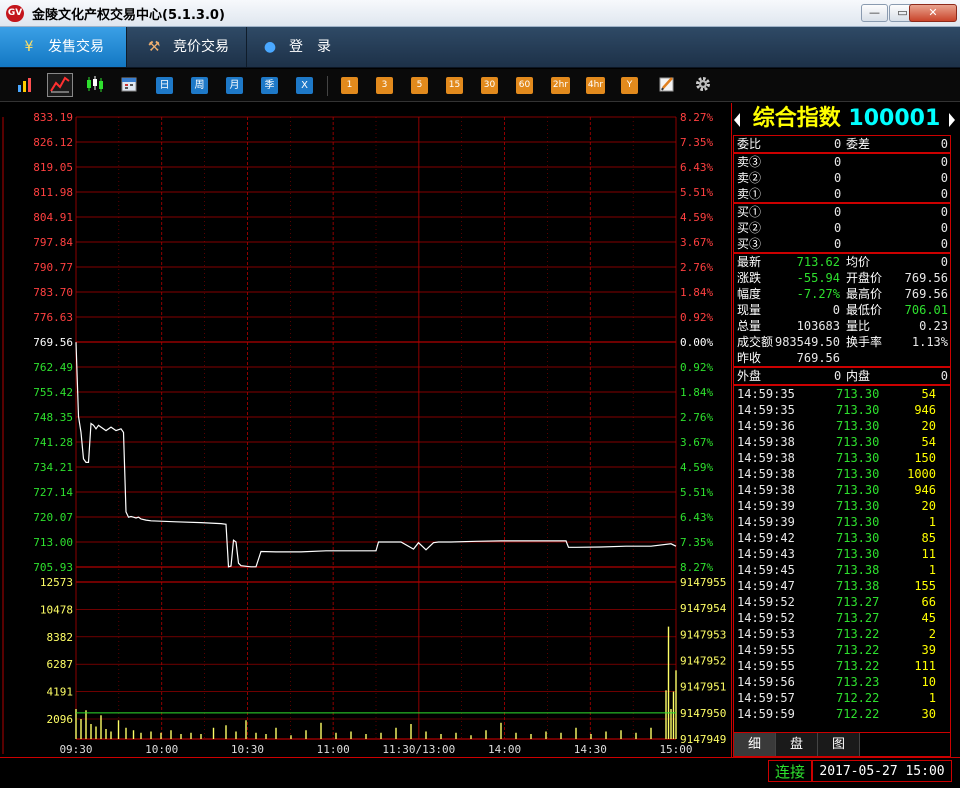 The width and height of the screenshot is (960, 788). What do you see at coordinates (696, 142) in the screenshot?
I see `pct-axis-label: 7.35%` at bounding box center [696, 142].